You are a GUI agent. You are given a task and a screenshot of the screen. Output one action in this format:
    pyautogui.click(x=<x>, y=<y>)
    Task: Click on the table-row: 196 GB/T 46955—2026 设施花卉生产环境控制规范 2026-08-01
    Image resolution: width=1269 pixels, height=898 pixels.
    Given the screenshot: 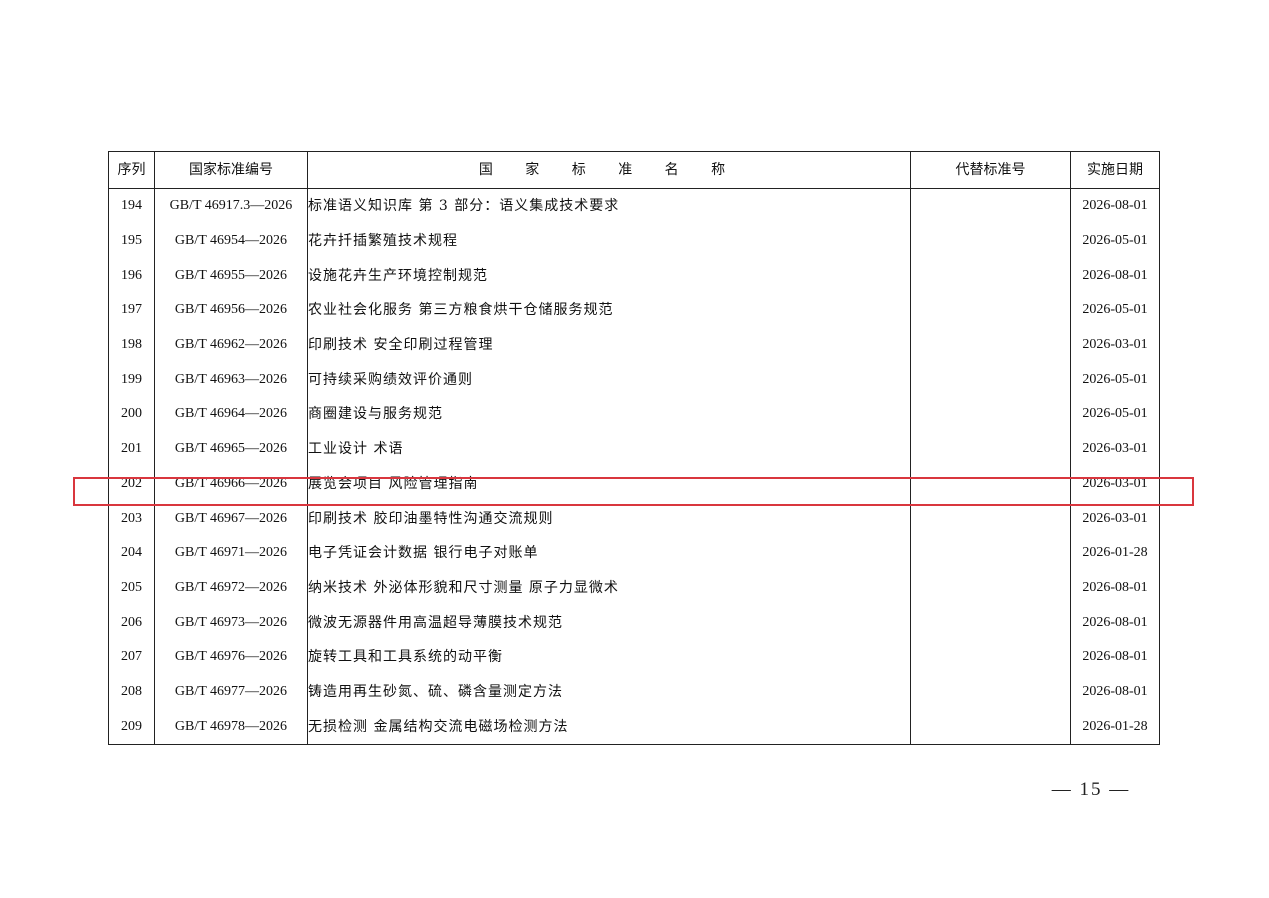 What is the action you would take?
    pyautogui.click(x=634, y=276)
    